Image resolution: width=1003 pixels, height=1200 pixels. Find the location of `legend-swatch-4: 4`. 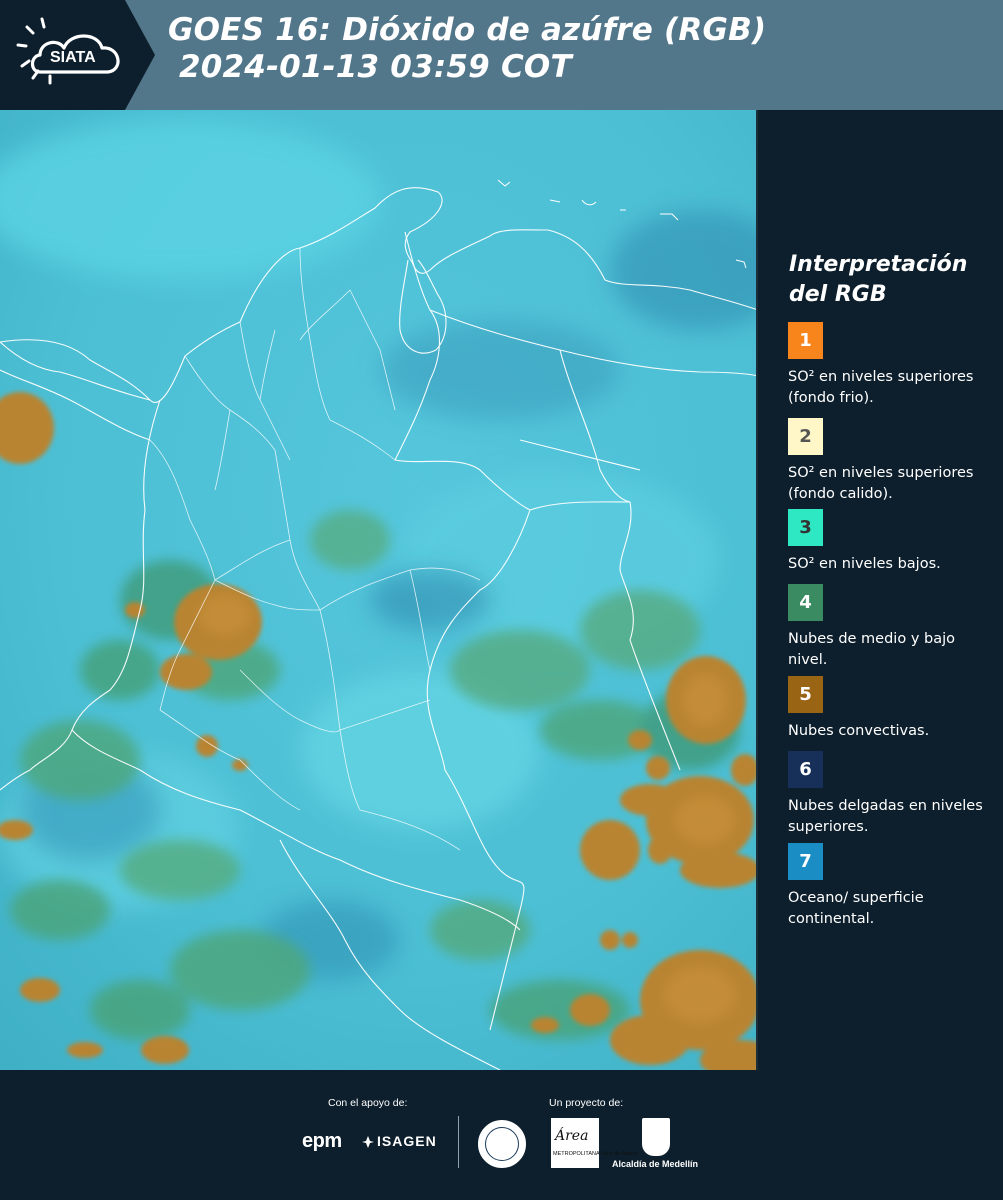

legend-swatch-4: 4 is located at coordinates (805, 602).